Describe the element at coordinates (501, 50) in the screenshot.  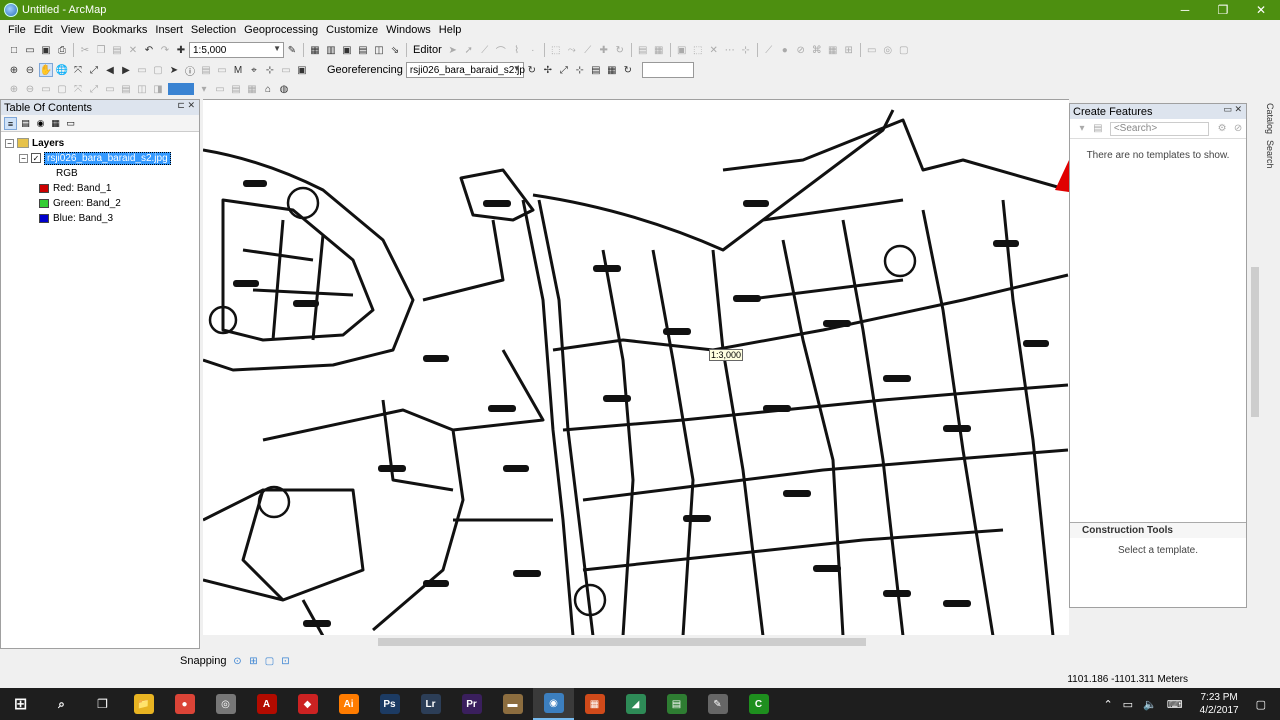
I see `endpoint-arc-icon: ⌒` at that location.